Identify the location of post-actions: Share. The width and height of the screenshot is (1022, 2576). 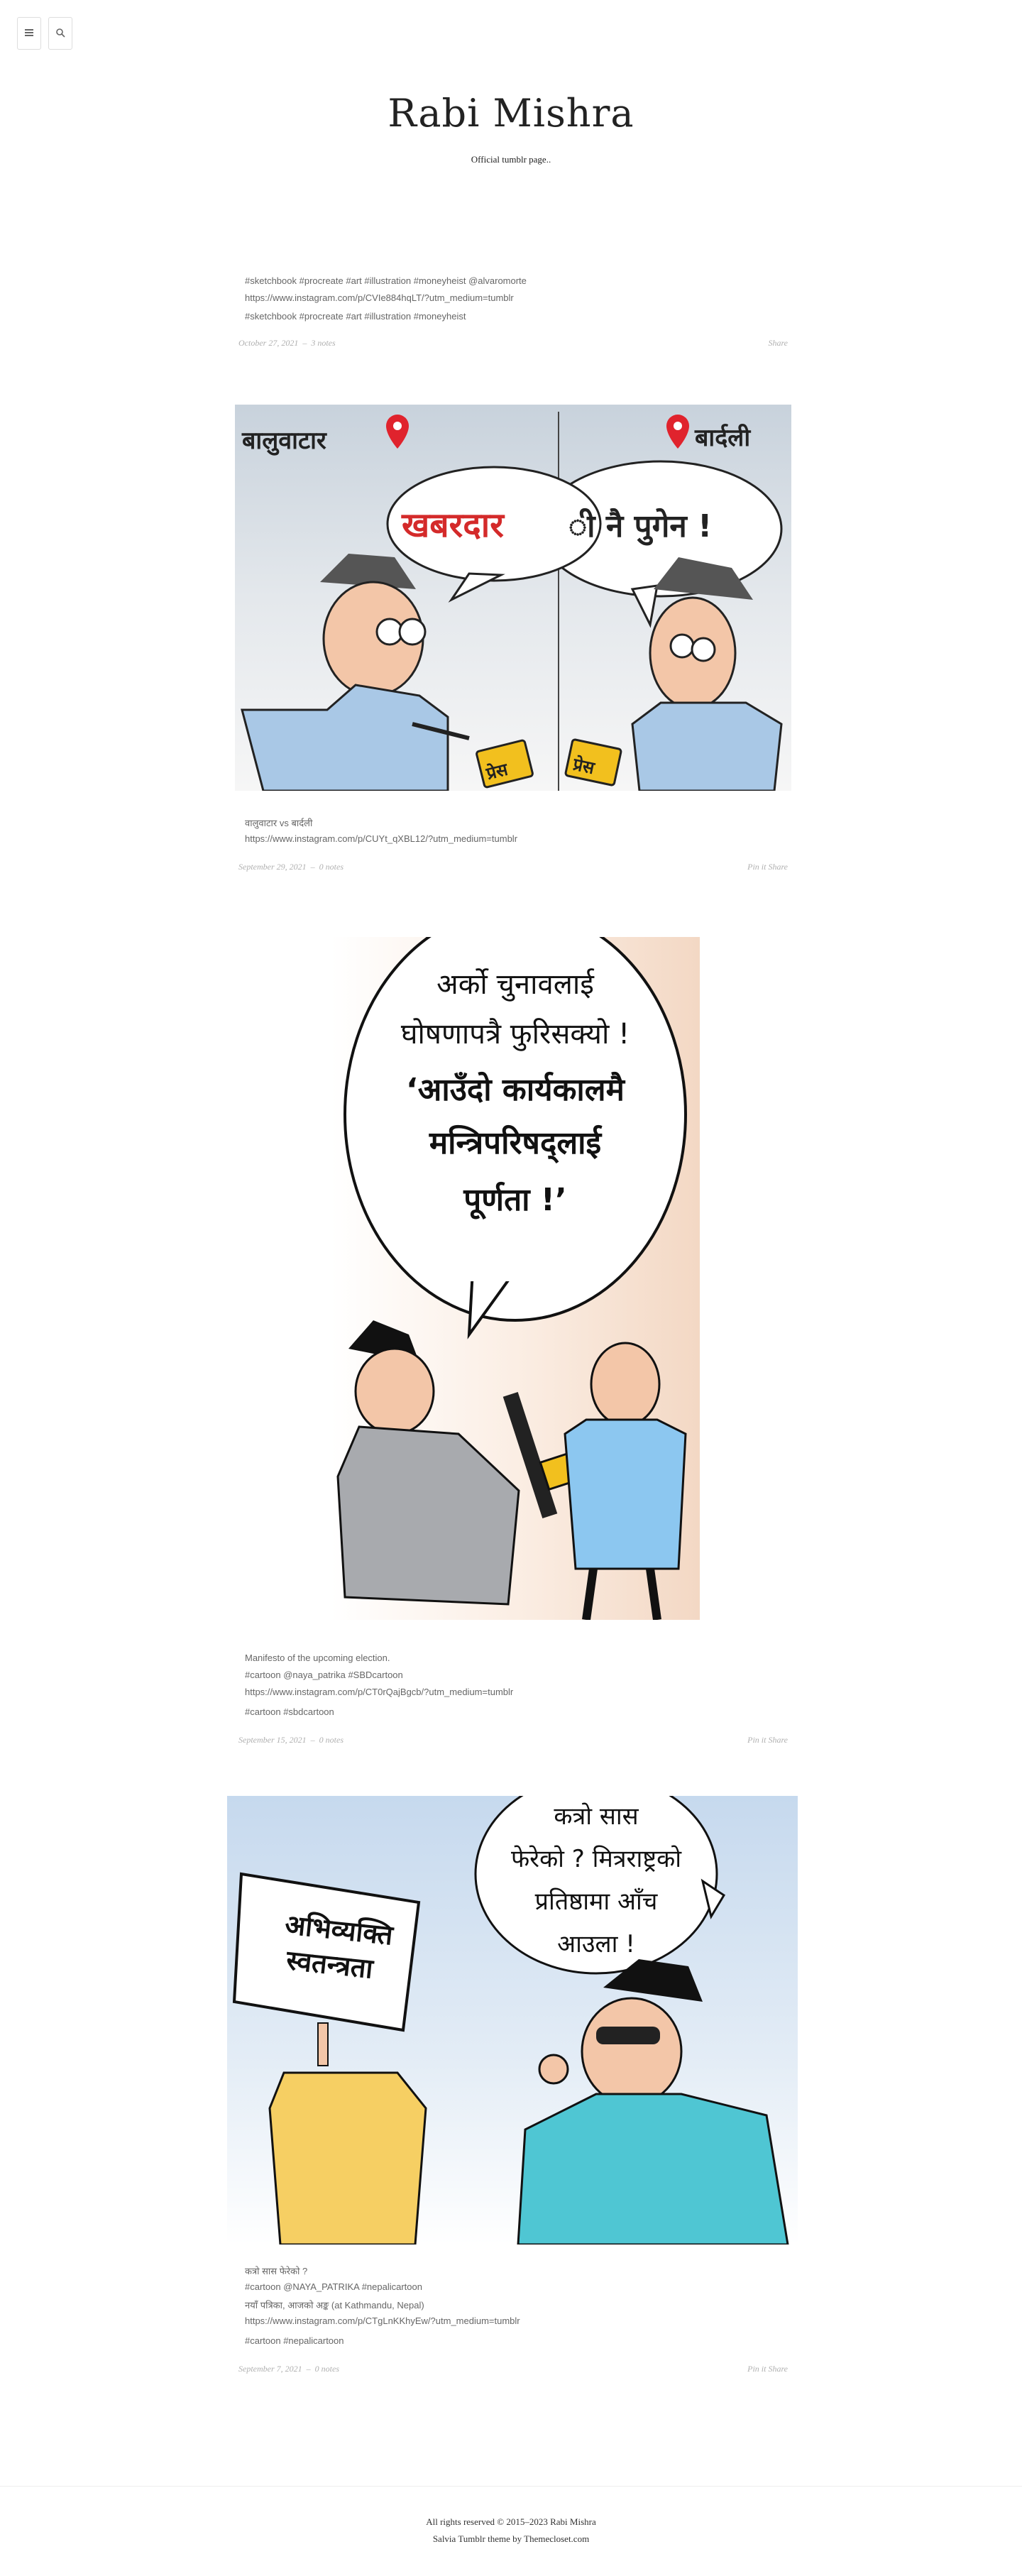
(778, 343).